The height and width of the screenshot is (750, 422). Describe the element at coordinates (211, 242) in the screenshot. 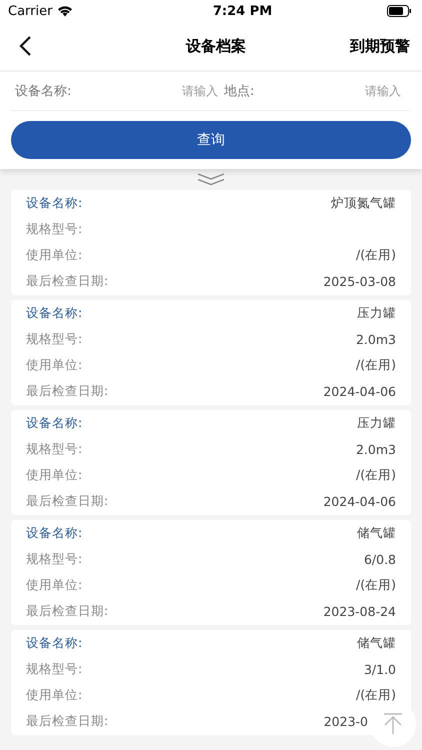

I see `equipment-card: 设备名称: 炉顶氮气罐 规格型号: 使用单位: /(在用) 最后检查日期: 2025-03-08` at that location.